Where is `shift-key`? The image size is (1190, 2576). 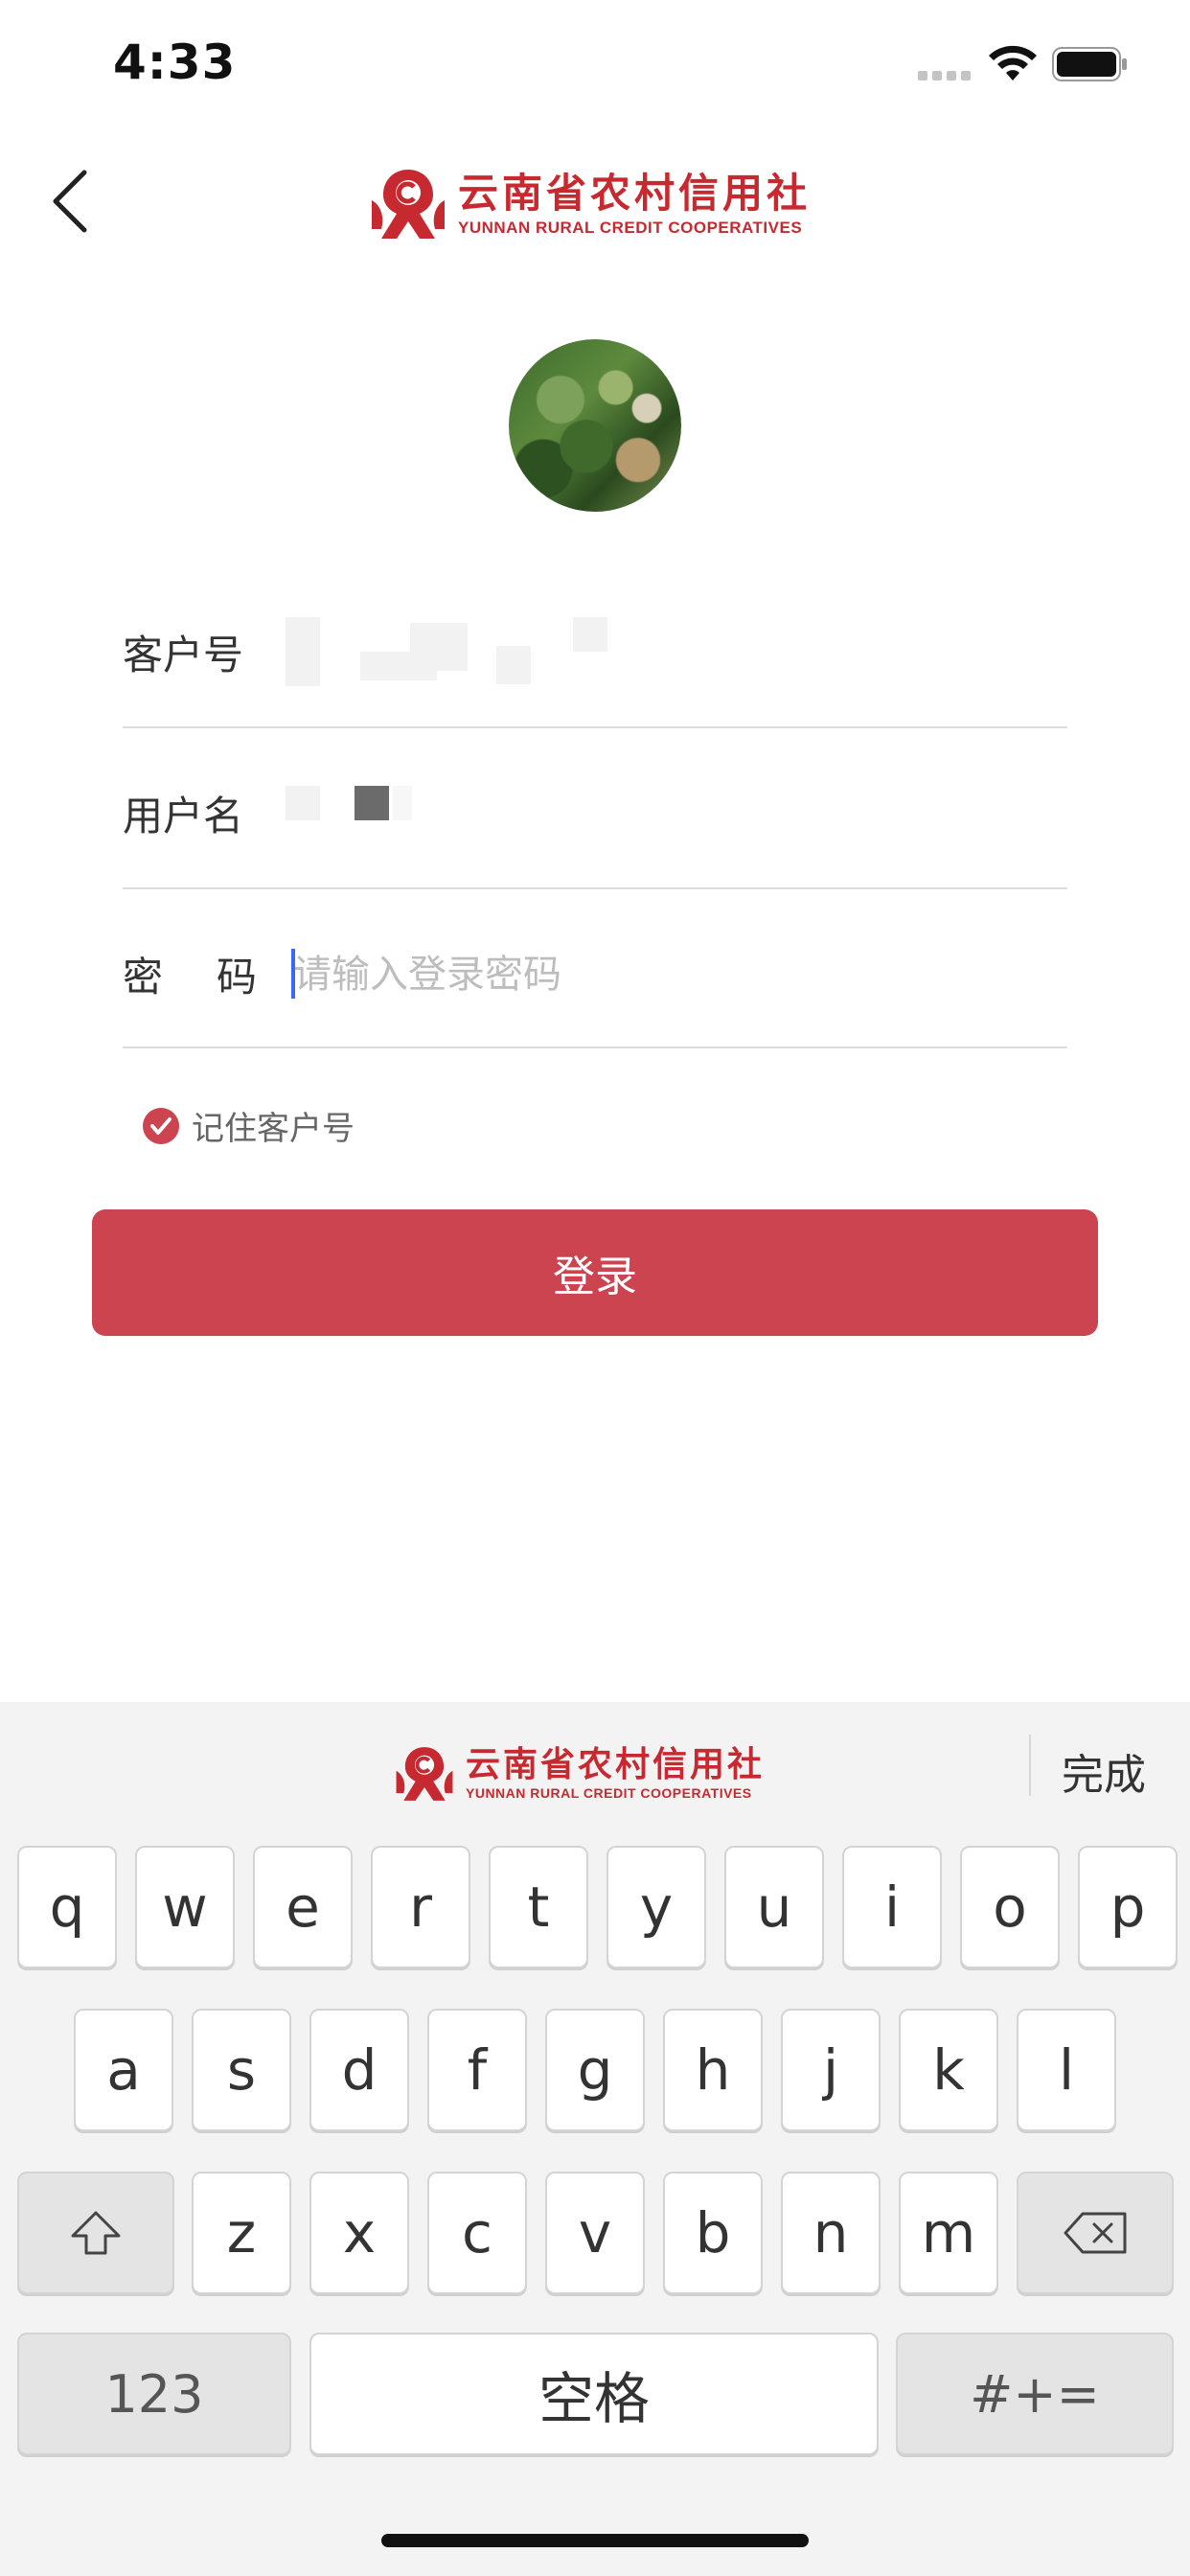 shift-key is located at coordinates (95, 2233).